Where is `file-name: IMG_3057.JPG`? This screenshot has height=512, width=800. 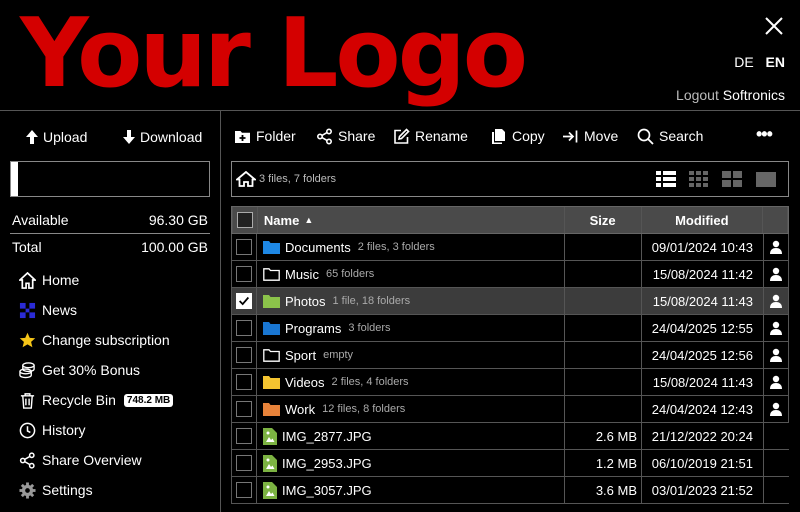 file-name: IMG_3057.JPG is located at coordinates (327, 490).